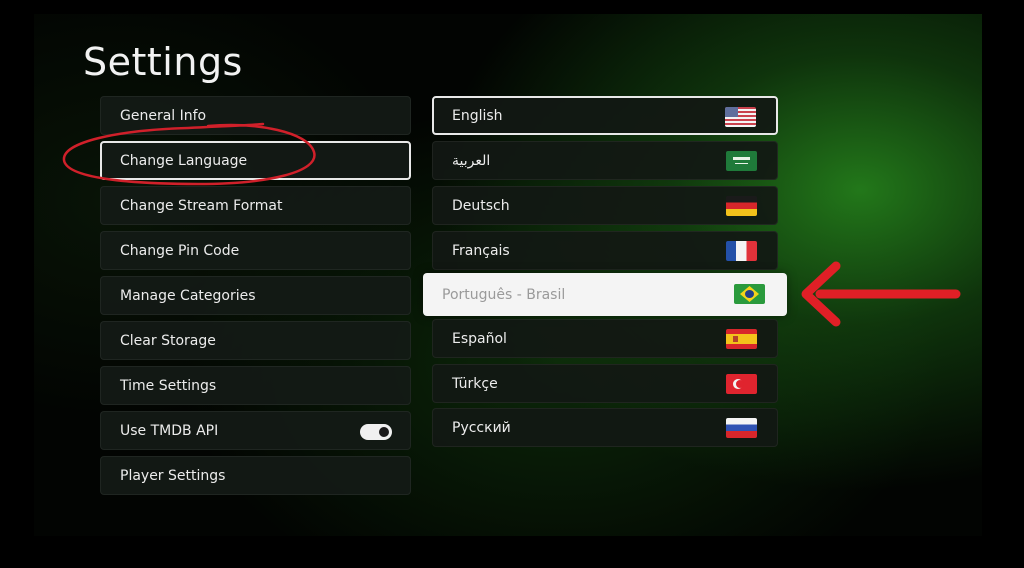 The width and height of the screenshot is (1024, 568). Describe the element at coordinates (255, 430) in the screenshot. I see `menu-item-use-tmdb-api: Use TMDB API` at that location.